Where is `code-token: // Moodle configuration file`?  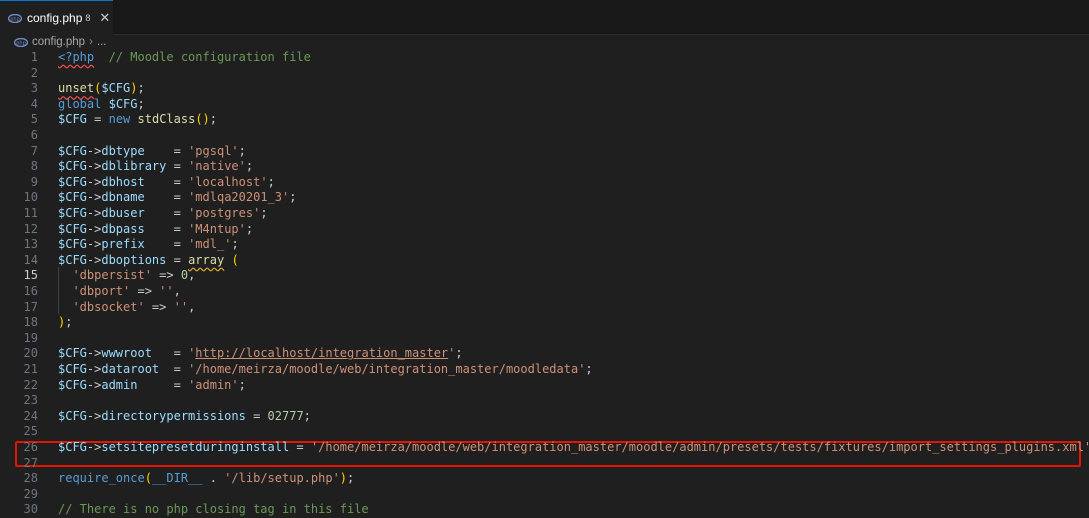
code-token: // Moodle configuration file is located at coordinates (209, 57).